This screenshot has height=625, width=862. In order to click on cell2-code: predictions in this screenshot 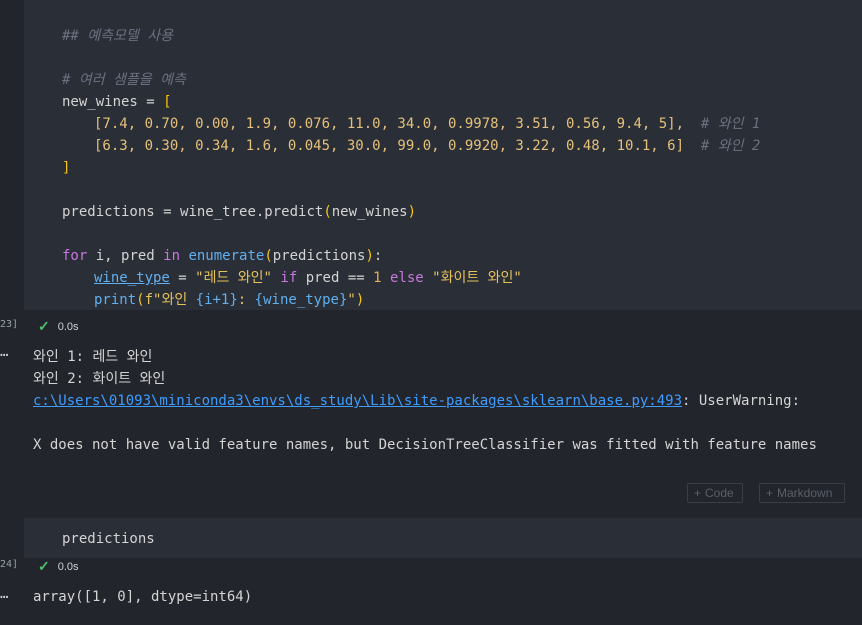, I will do `click(108, 539)`.